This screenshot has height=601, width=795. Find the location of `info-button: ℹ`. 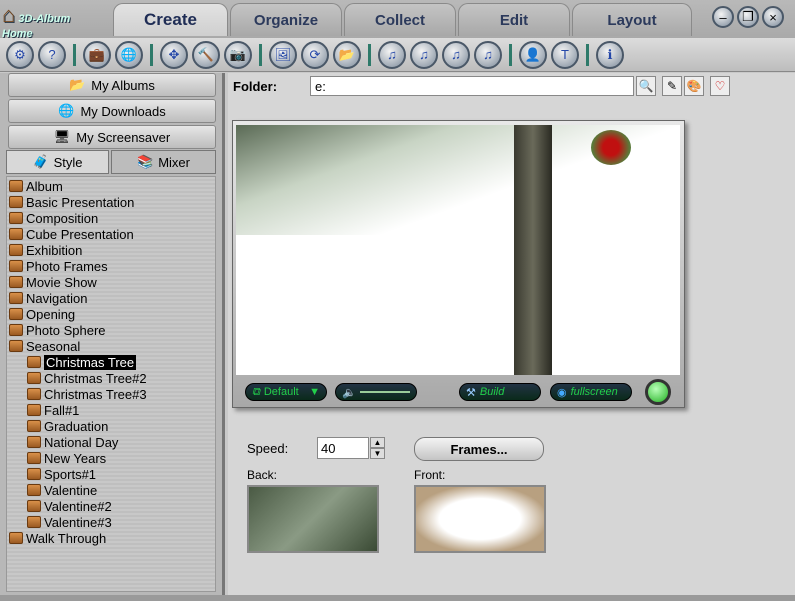

info-button: ℹ is located at coordinates (610, 54).